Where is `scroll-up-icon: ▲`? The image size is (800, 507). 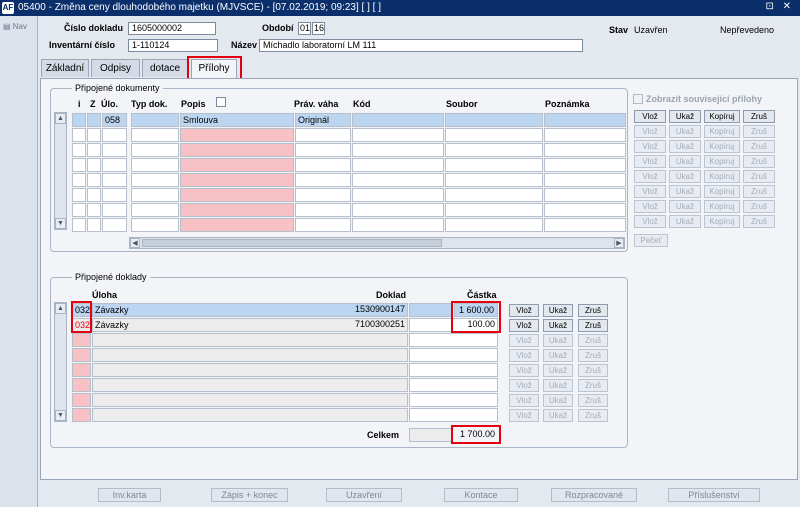
scroll-up-icon: ▲ is located at coordinates (60, 118).